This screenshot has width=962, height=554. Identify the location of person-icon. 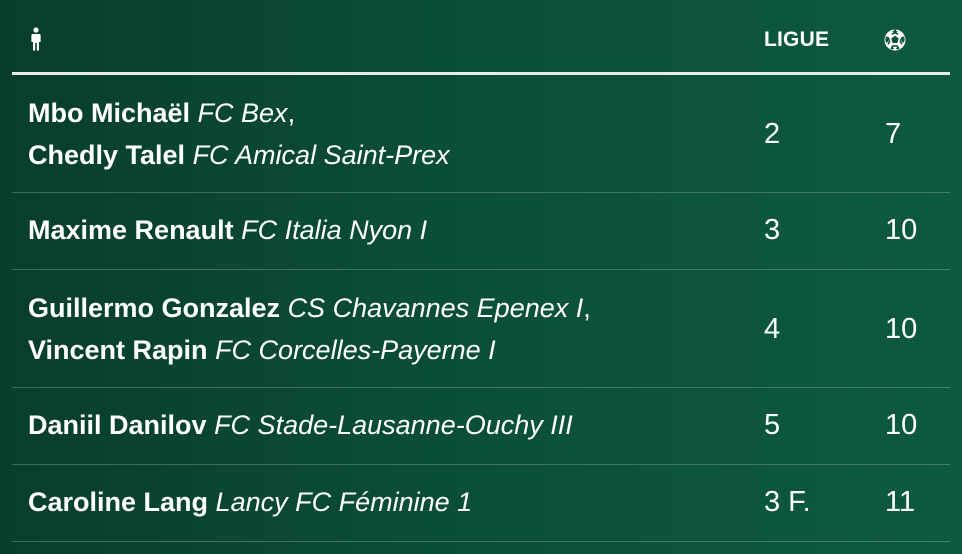
(36, 39).